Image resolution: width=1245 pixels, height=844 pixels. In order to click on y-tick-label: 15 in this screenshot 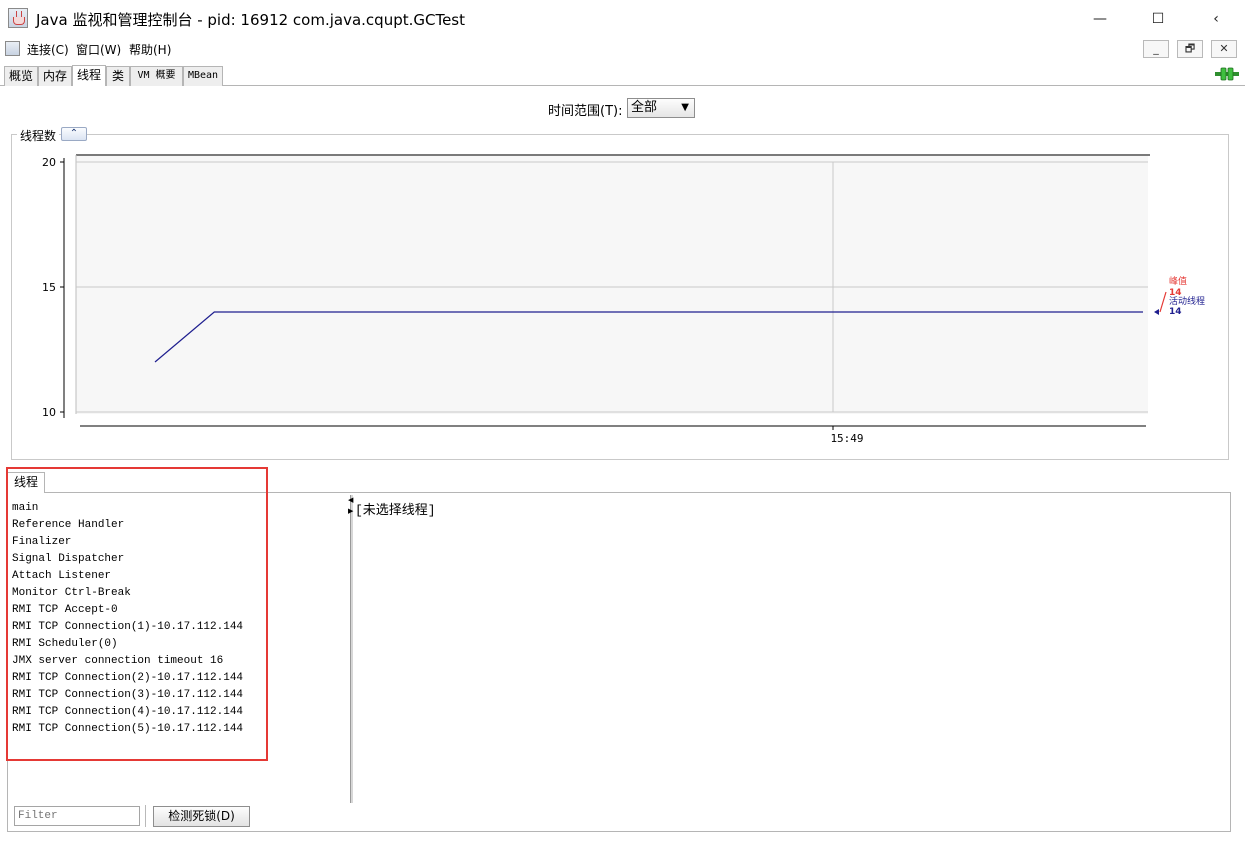, I will do `click(49, 287)`.